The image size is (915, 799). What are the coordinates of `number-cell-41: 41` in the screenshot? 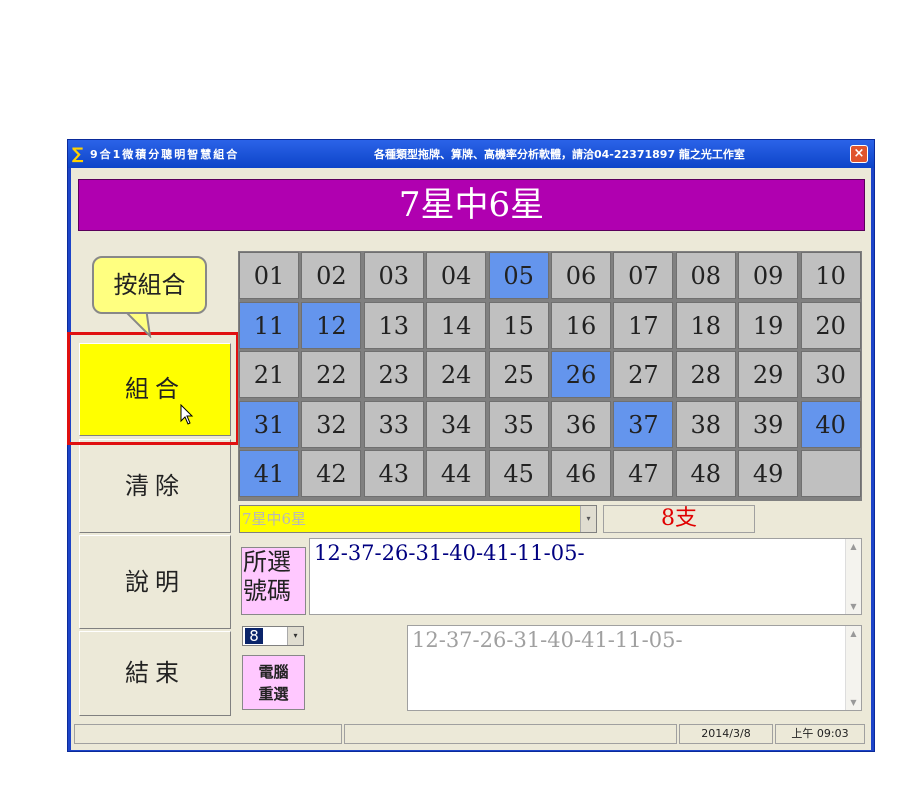 It's located at (269, 474).